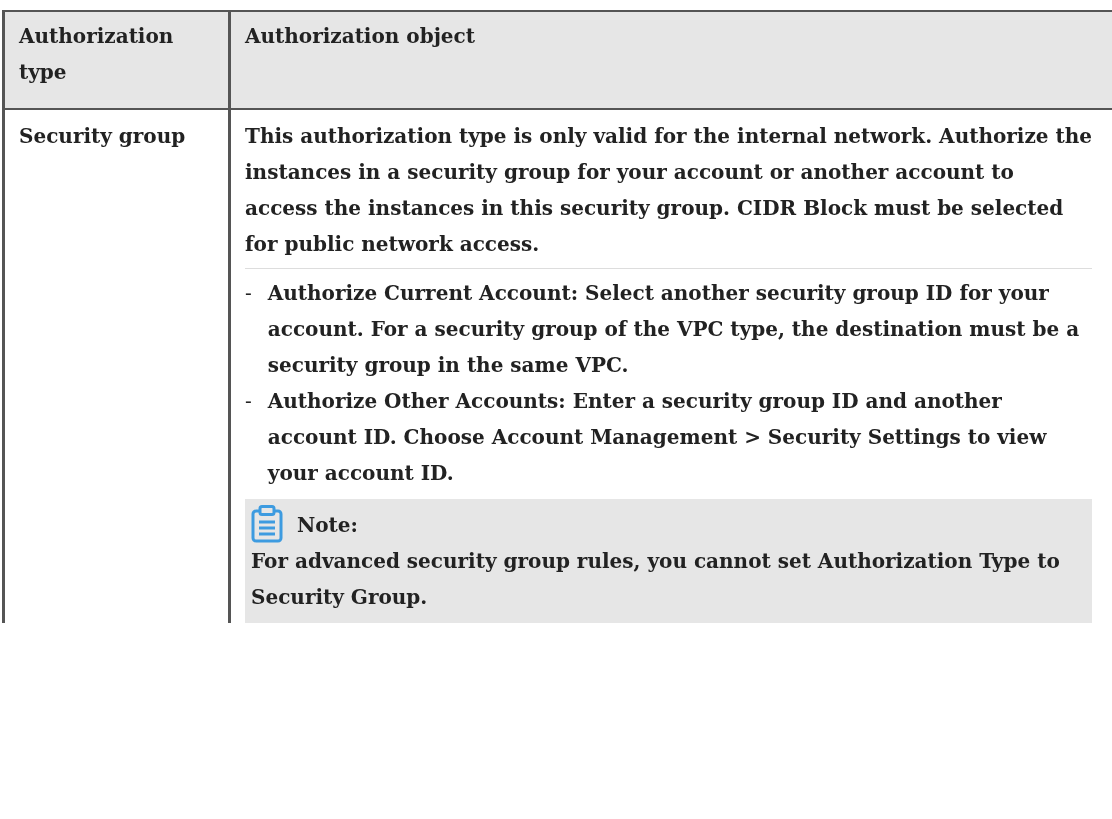 This screenshot has width=1112, height=819. I want to click on note-title: Note:, so click(327, 525).